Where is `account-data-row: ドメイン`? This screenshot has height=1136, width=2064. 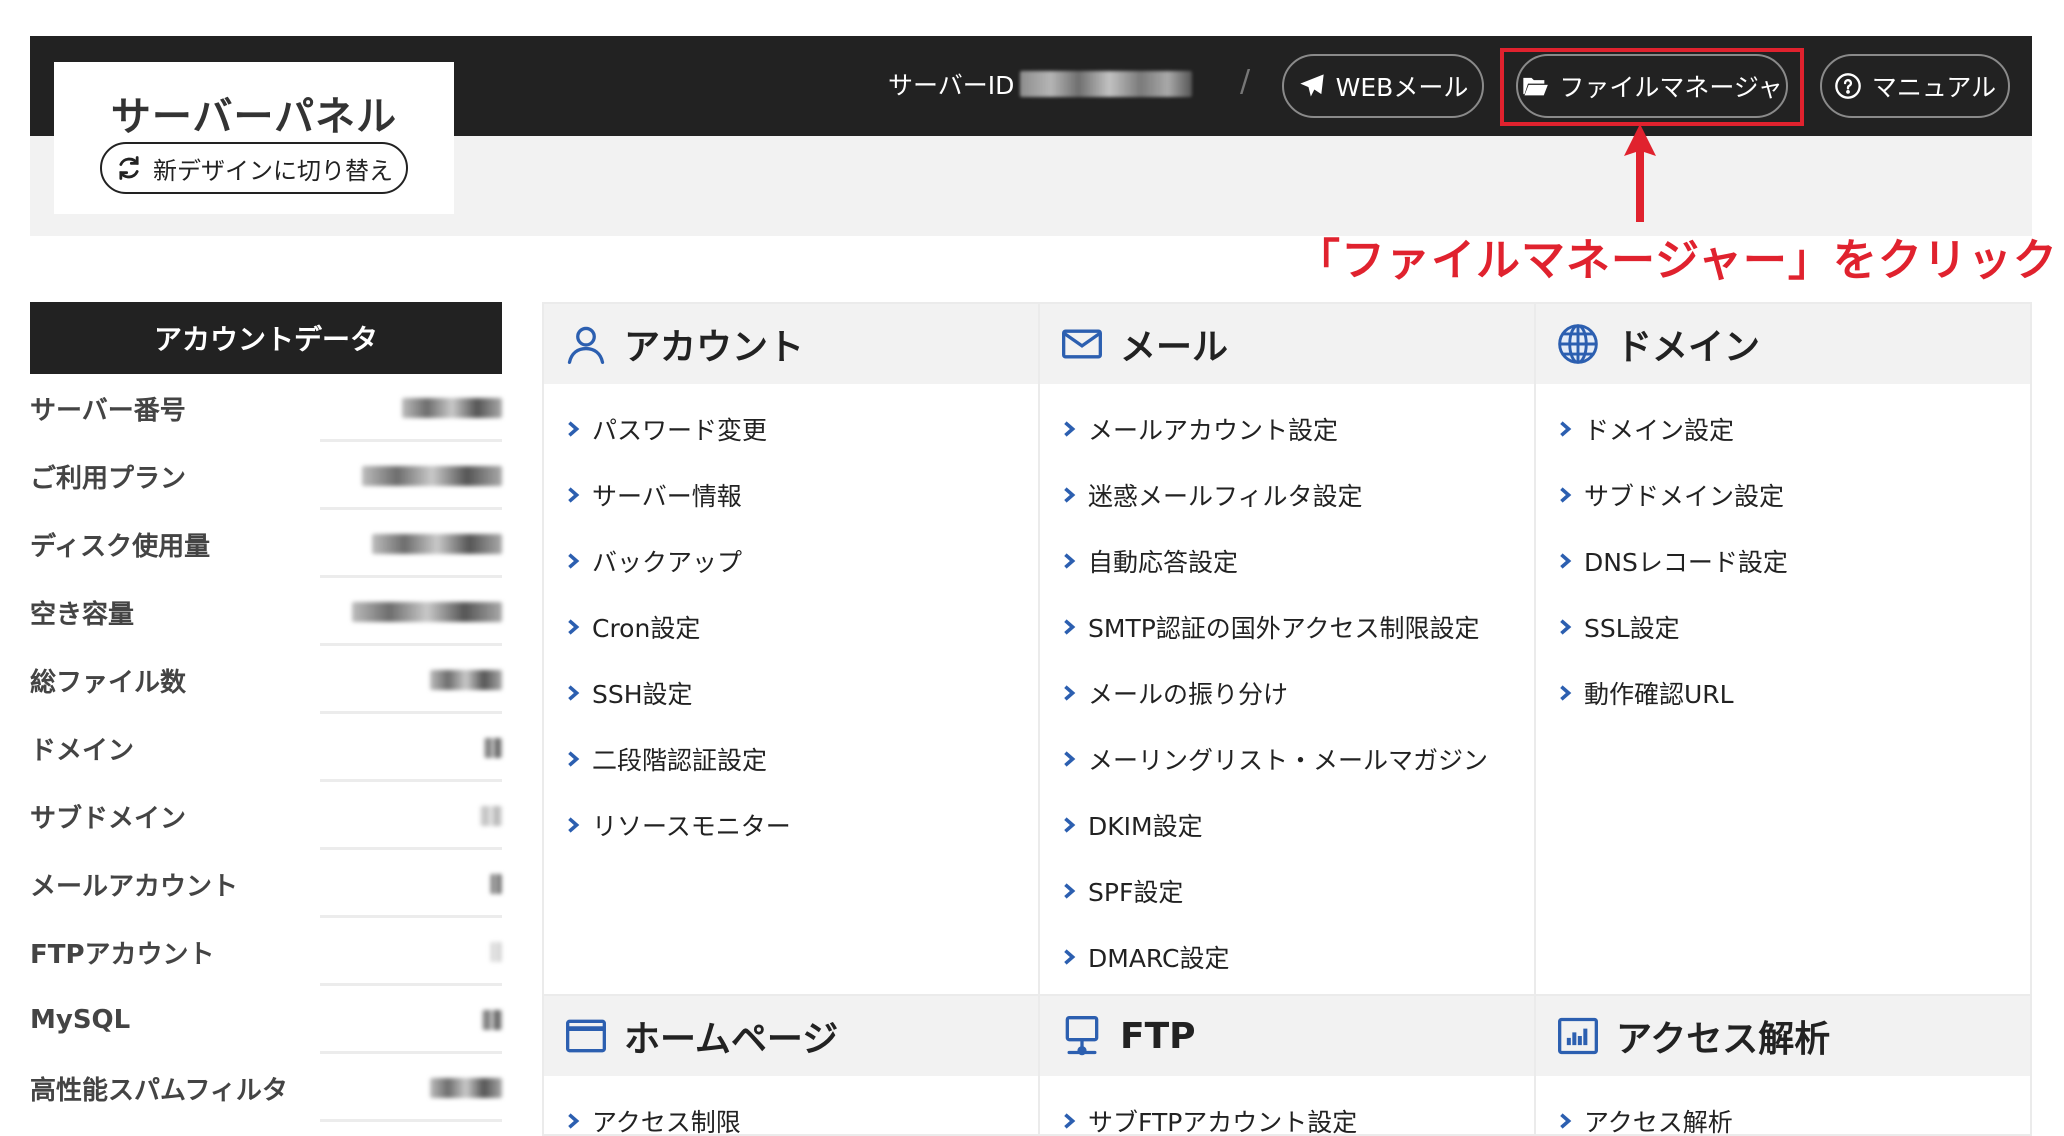
account-data-row: ドメイン is located at coordinates (266, 748).